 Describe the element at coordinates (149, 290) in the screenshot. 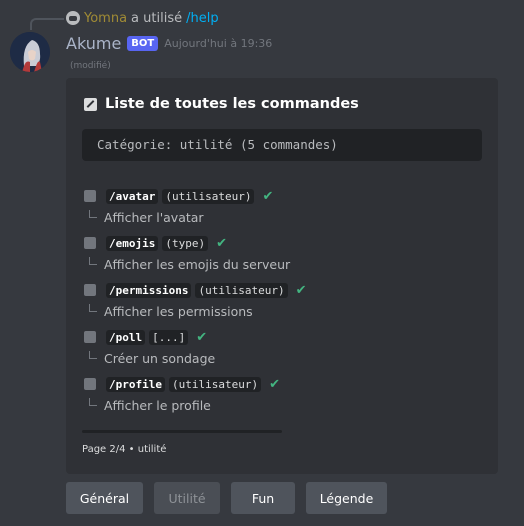

I see `command-name: /permissions` at that location.